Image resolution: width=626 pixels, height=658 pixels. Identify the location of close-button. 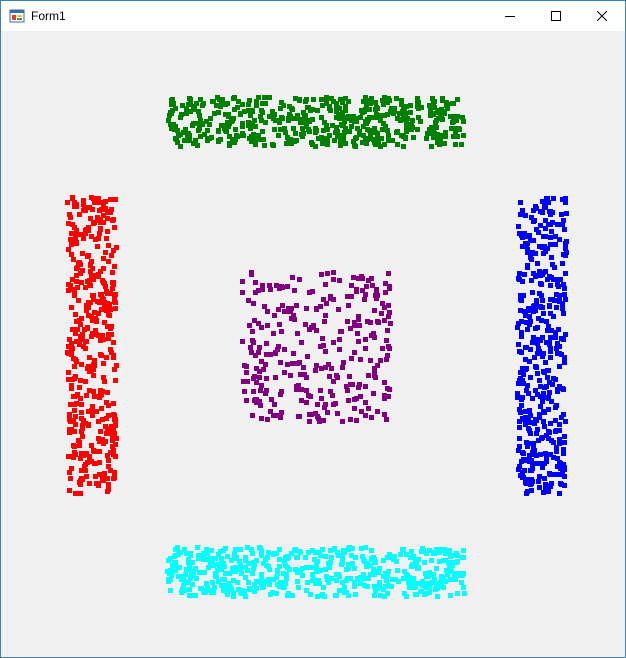
(602, 16).